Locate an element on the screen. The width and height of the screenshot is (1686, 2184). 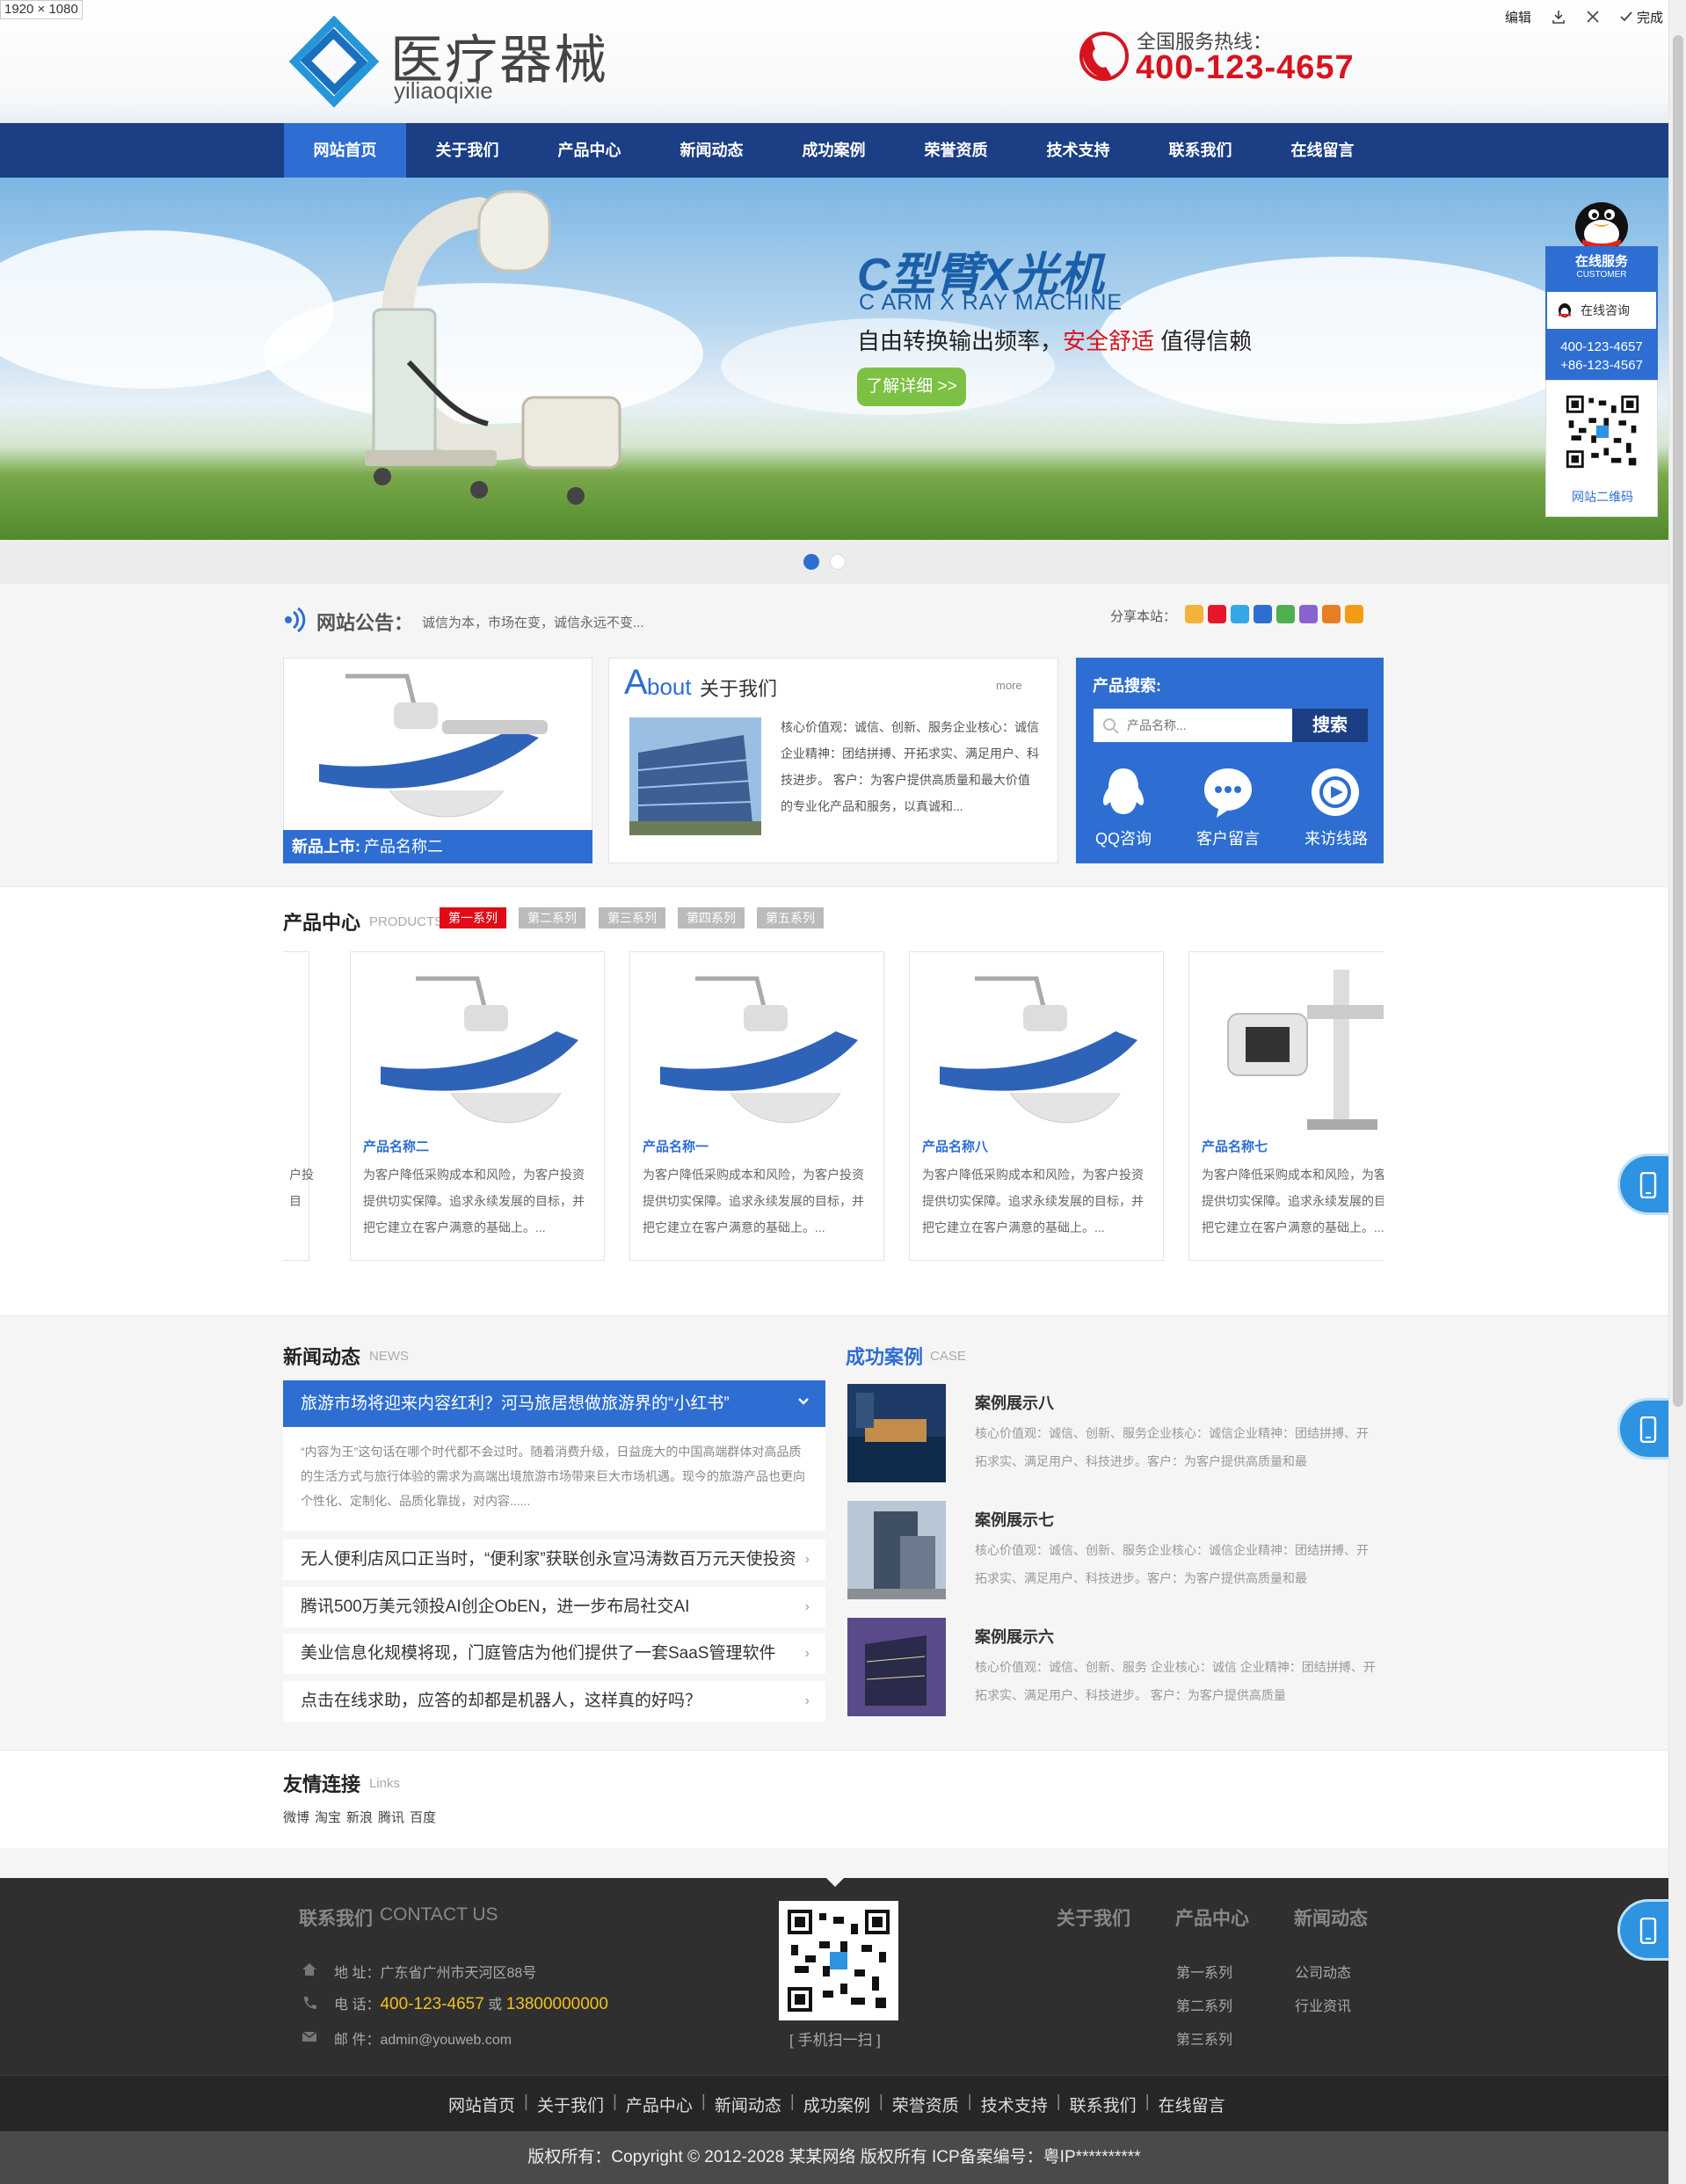
online-consult-button: 在线咨询 is located at coordinates (1601, 310).